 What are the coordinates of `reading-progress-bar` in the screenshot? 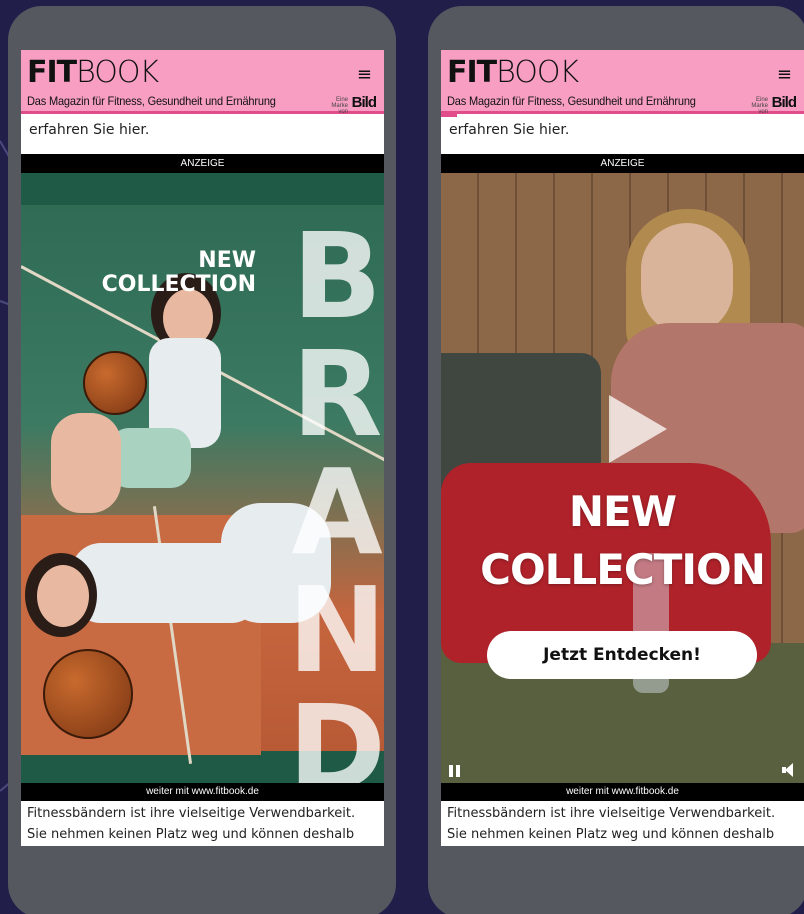 It's located at (449, 115).